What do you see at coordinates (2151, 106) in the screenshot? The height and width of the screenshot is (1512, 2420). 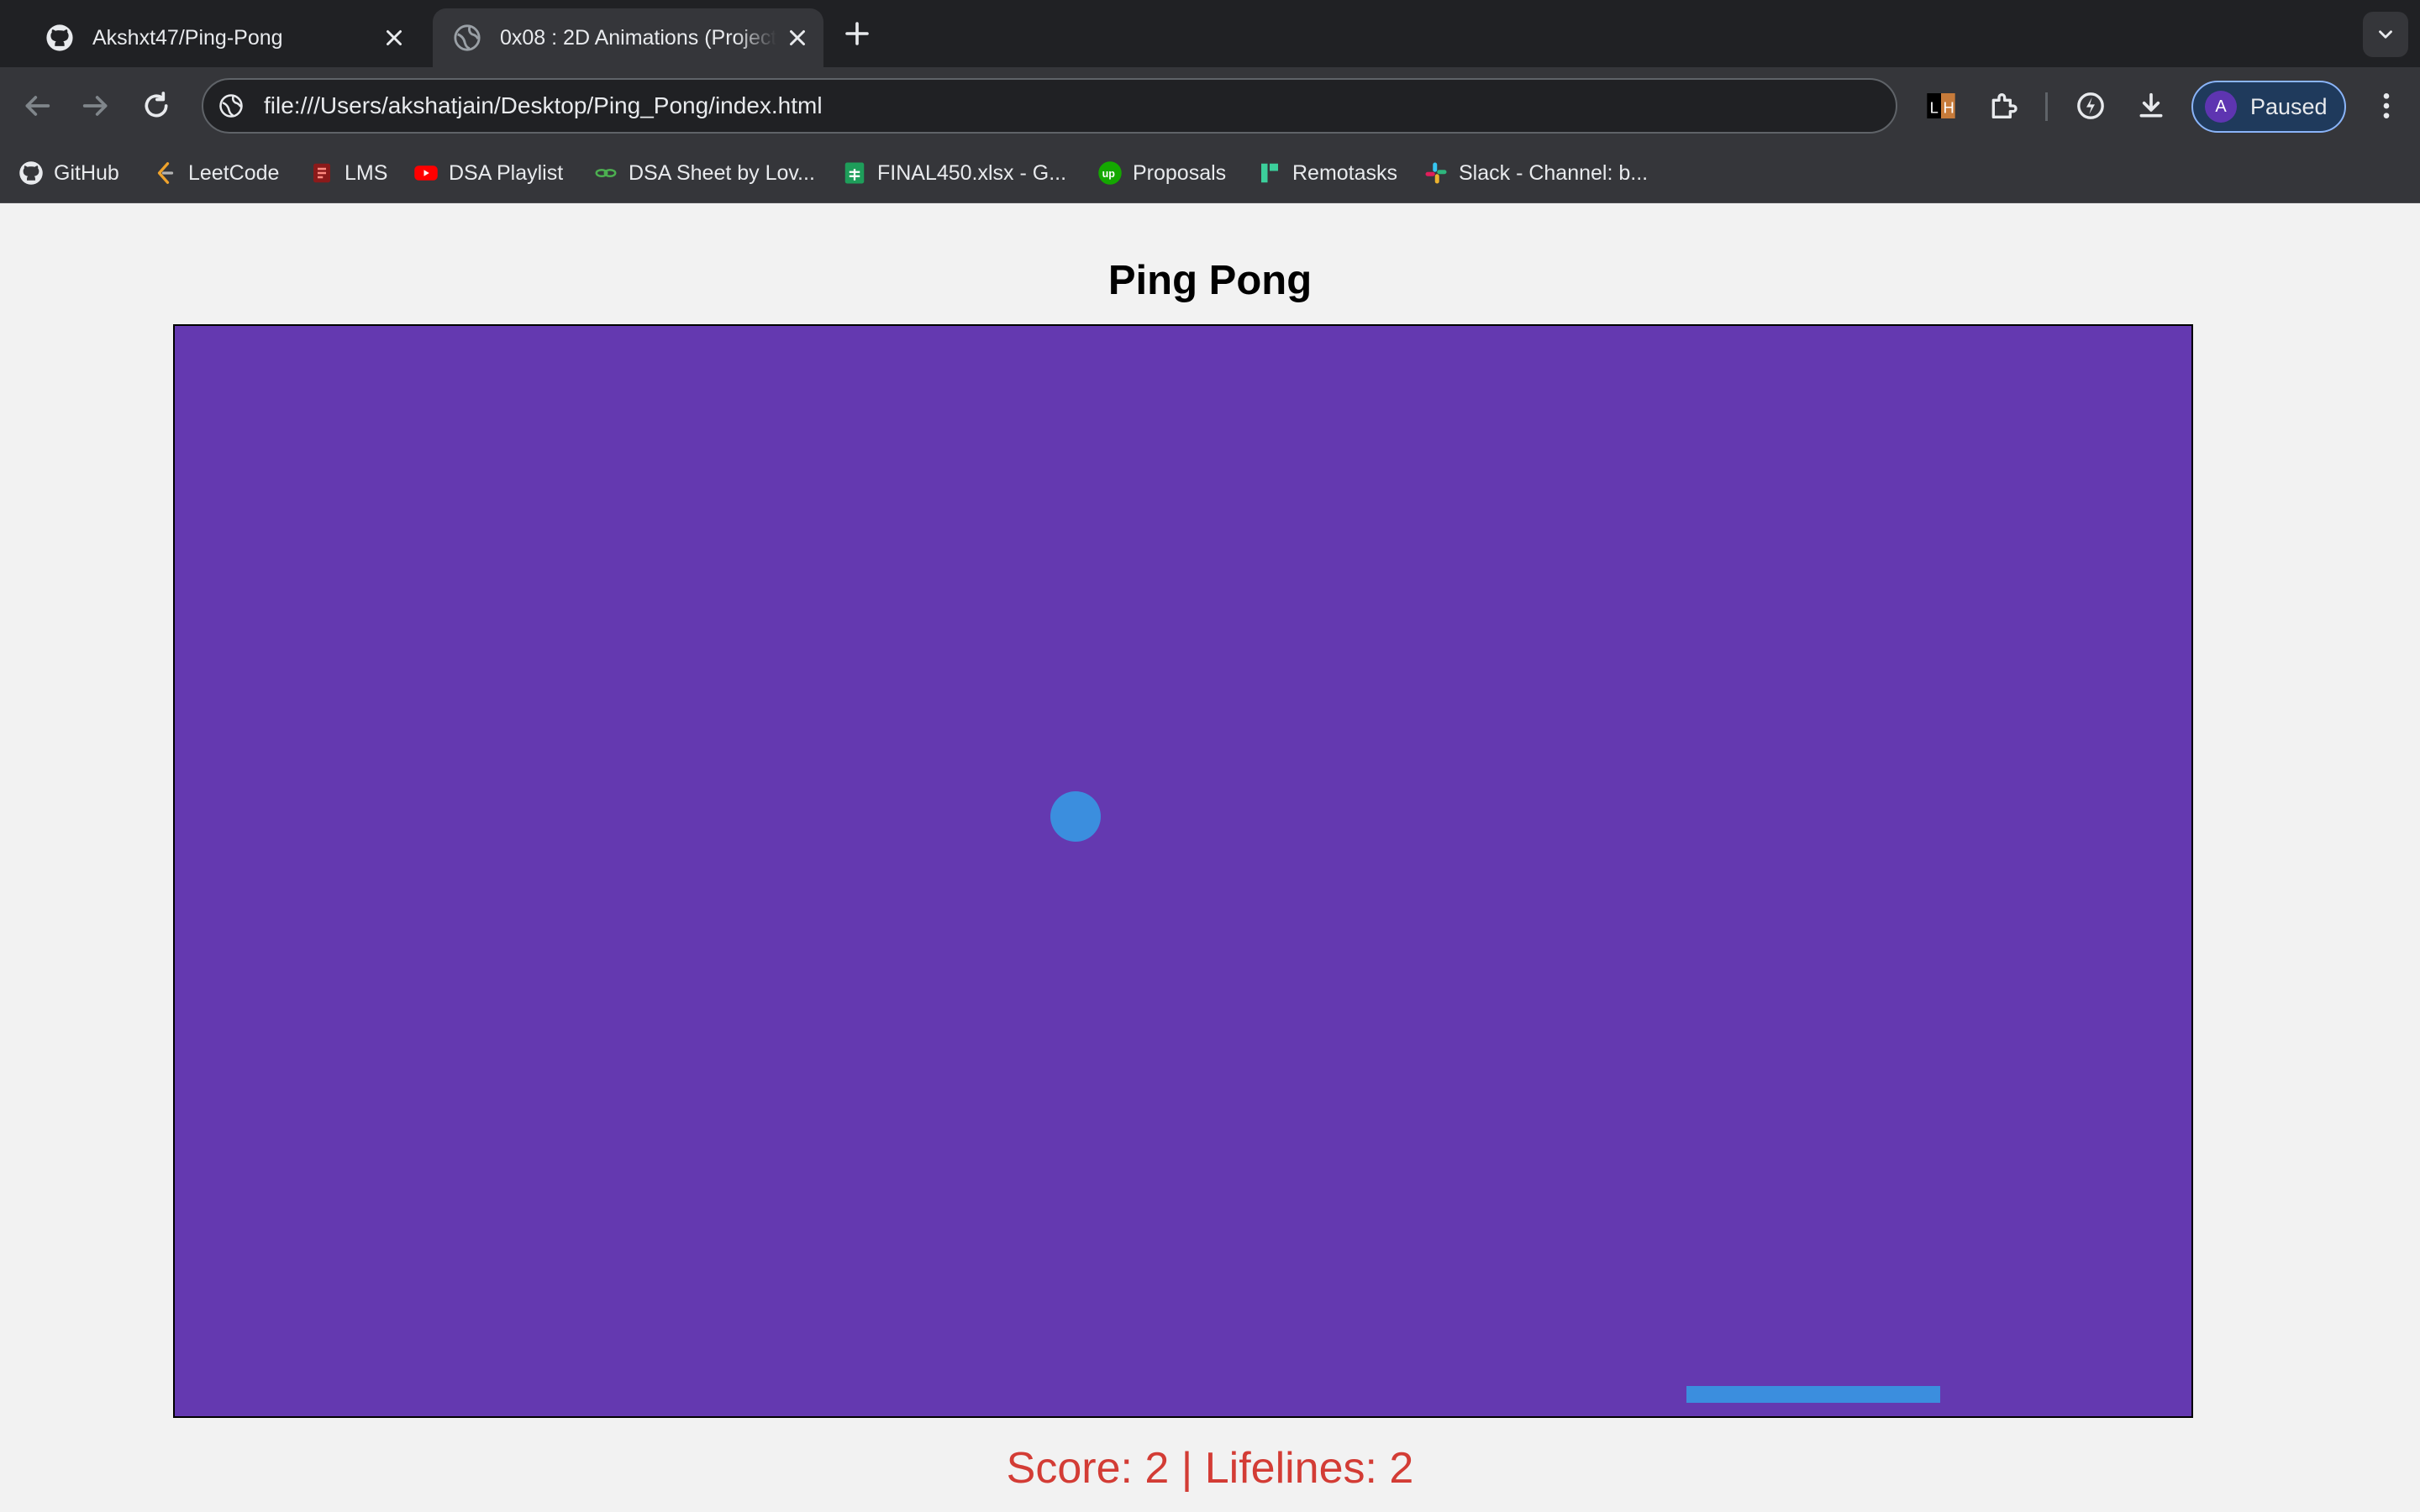 I see `download-icon` at bounding box center [2151, 106].